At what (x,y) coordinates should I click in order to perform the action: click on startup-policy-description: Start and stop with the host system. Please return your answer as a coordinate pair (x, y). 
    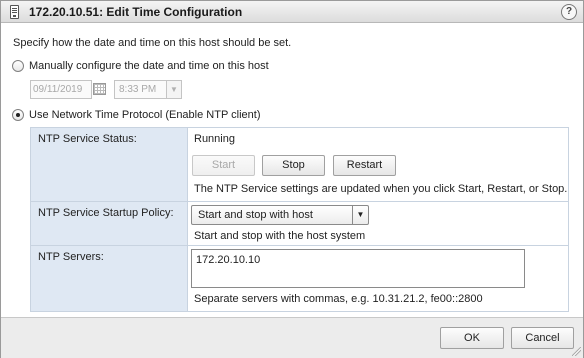
    Looking at the image, I should click on (280, 236).